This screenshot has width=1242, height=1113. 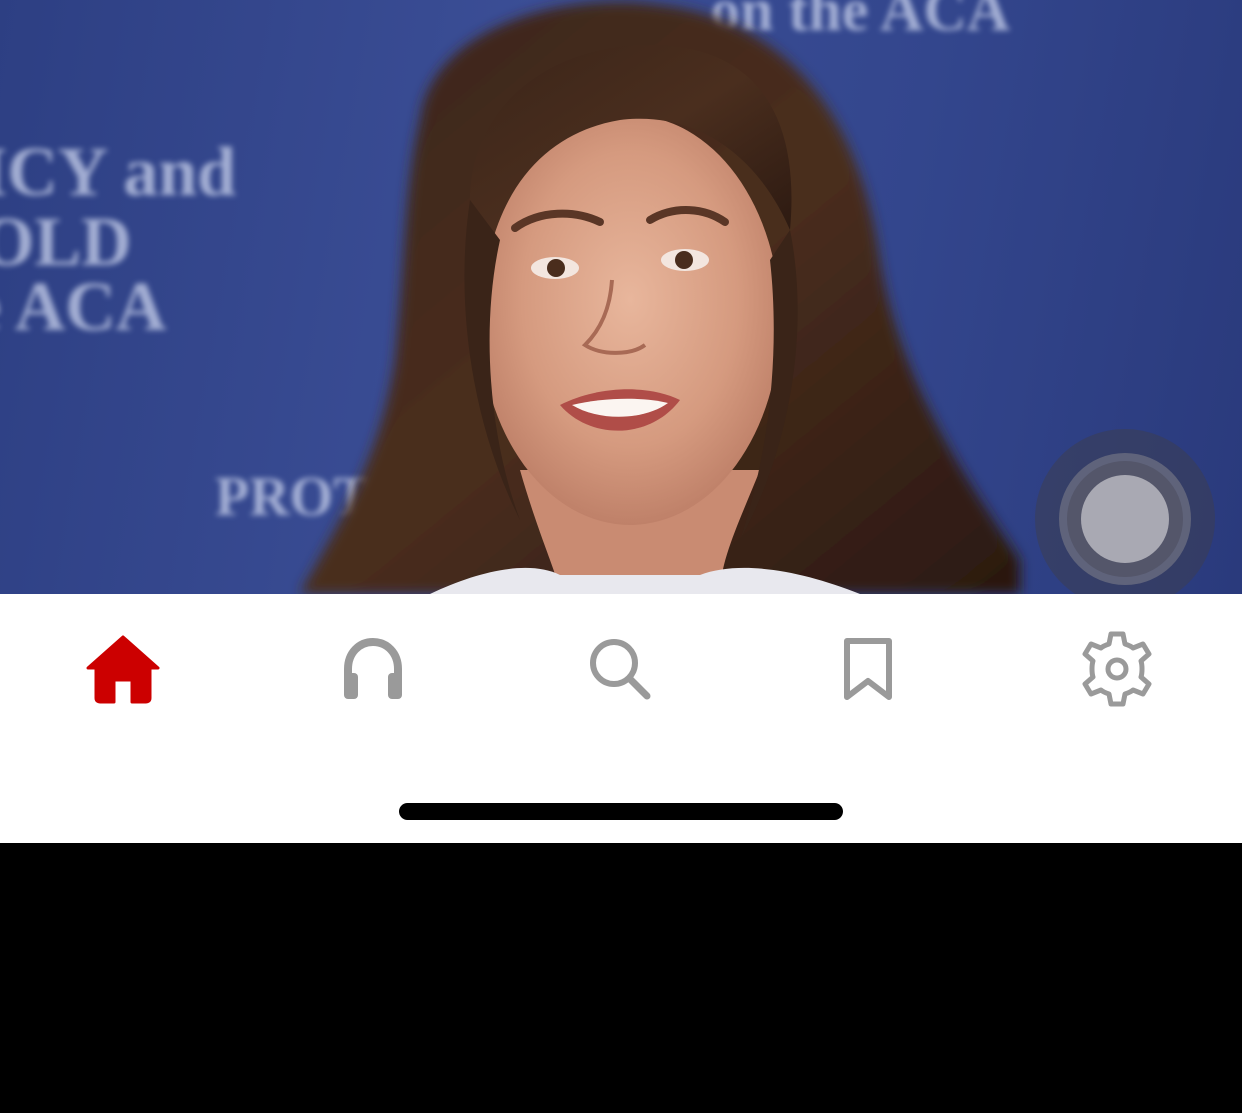 I want to click on home-indicator, so click(x=621, y=811).